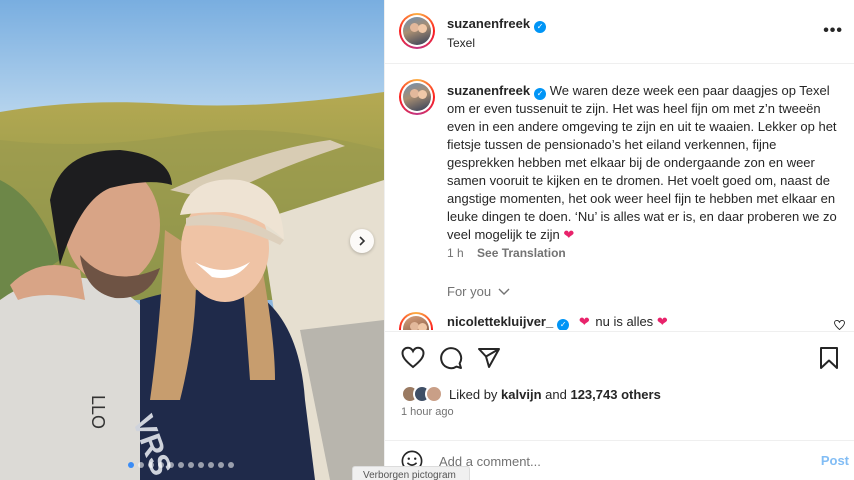 The width and height of the screenshot is (854, 480). I want to click on liker-avatar, so click(434, 394).